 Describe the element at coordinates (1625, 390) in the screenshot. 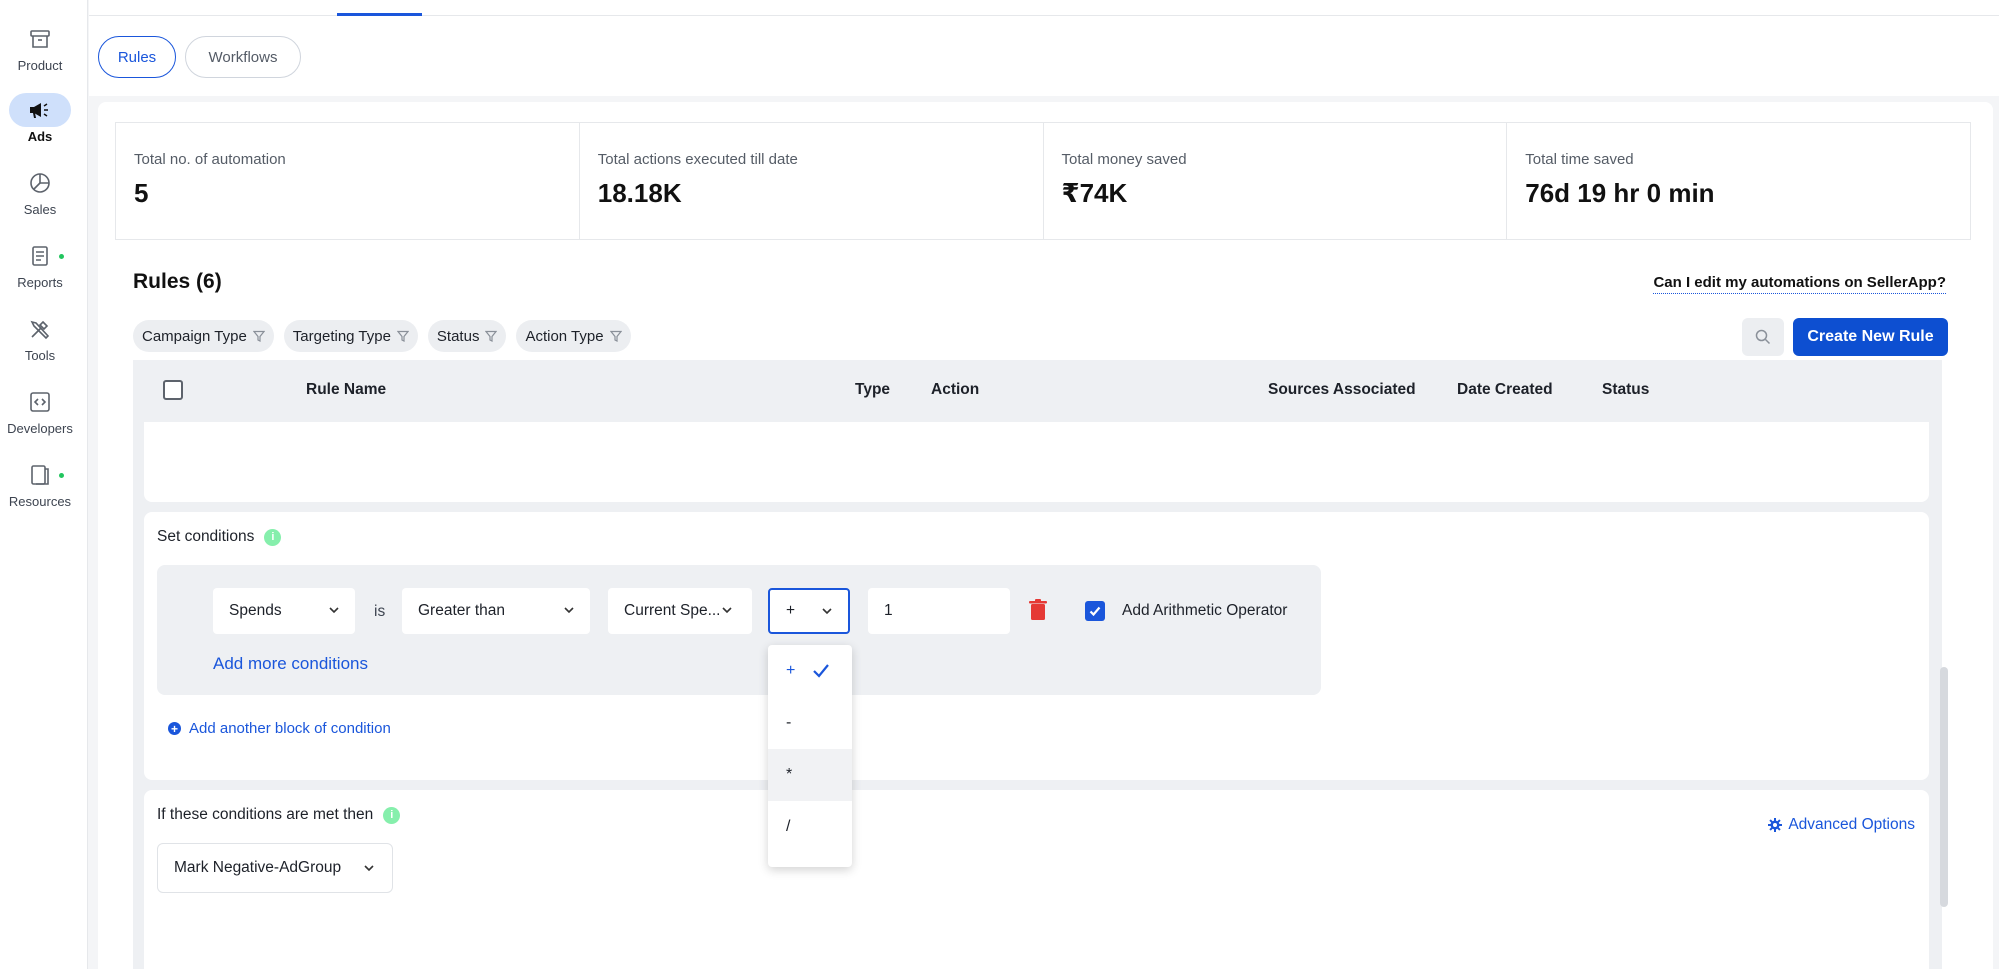

I see `column-status: Status` at that location.